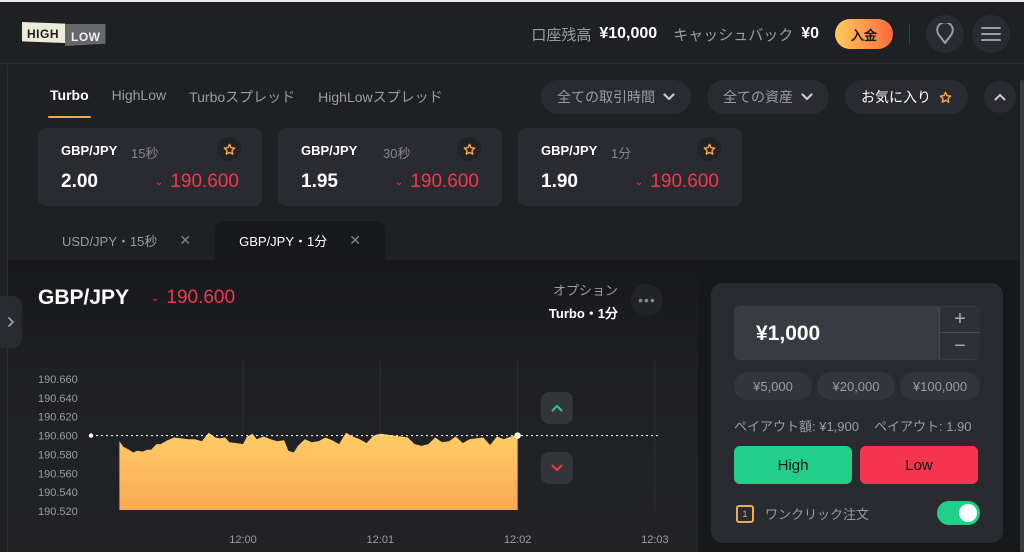 This screenshot has width=1024, height=552. Describe the element at coordinates (793, 465) in the screenshot. I see `high-button: High` at that location.